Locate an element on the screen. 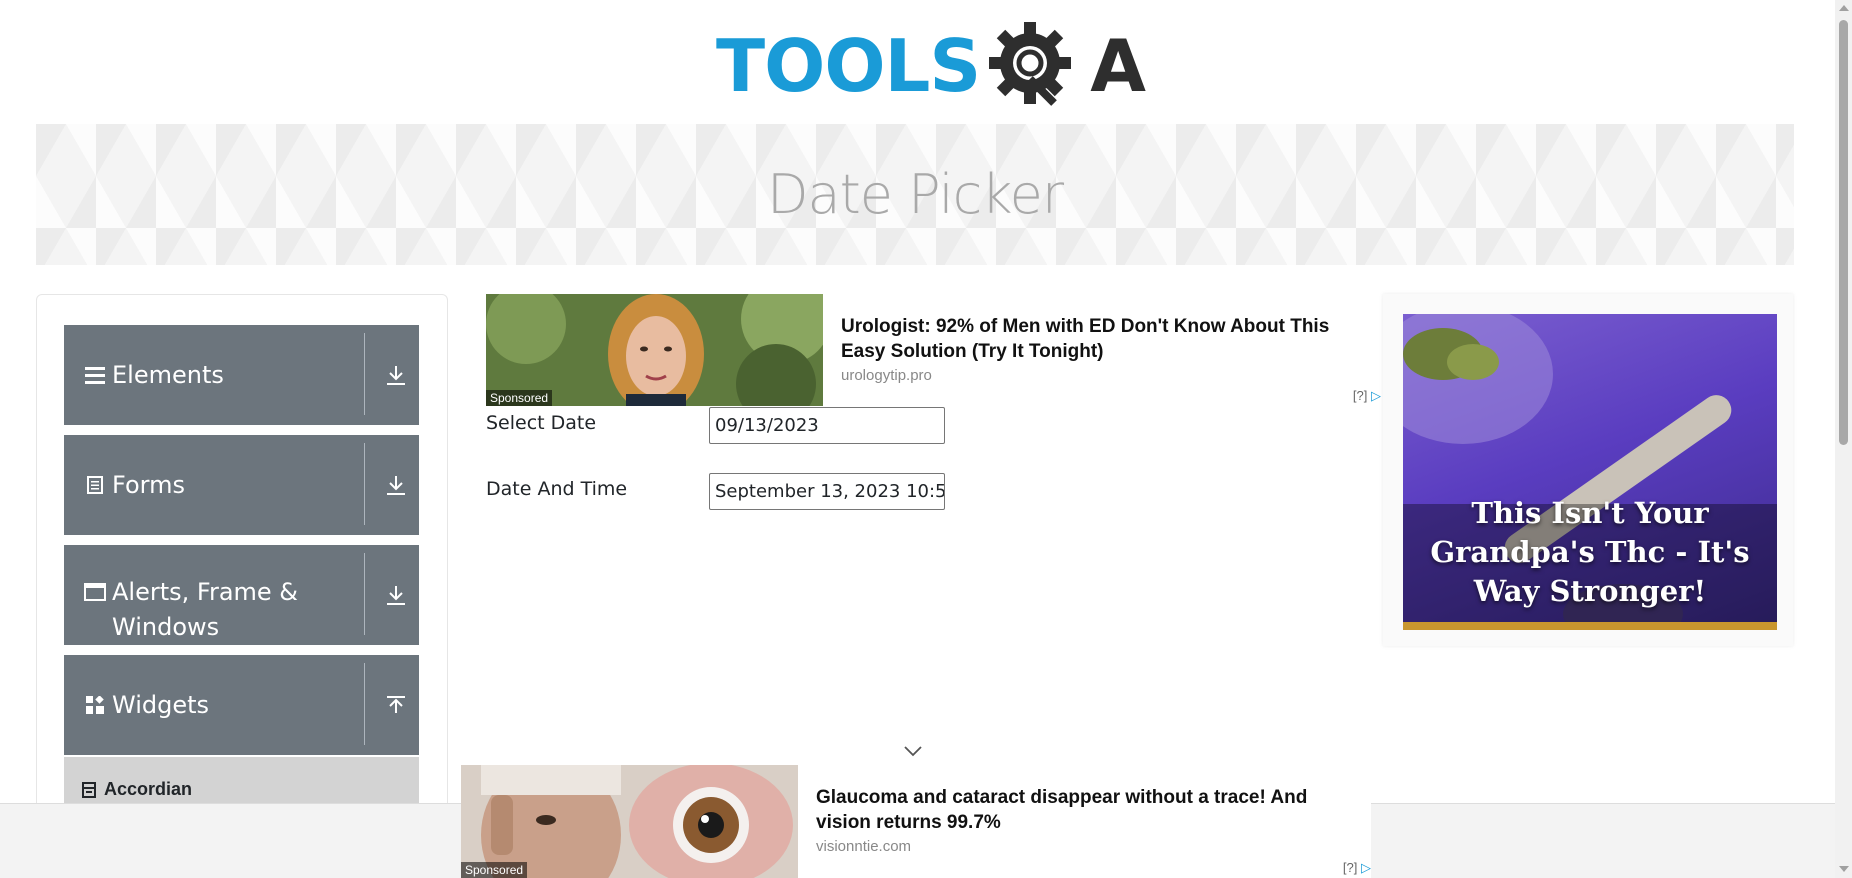  sidebar-group-alerts: Alerts, Frame & Windows is located at coordinates (241, 595).